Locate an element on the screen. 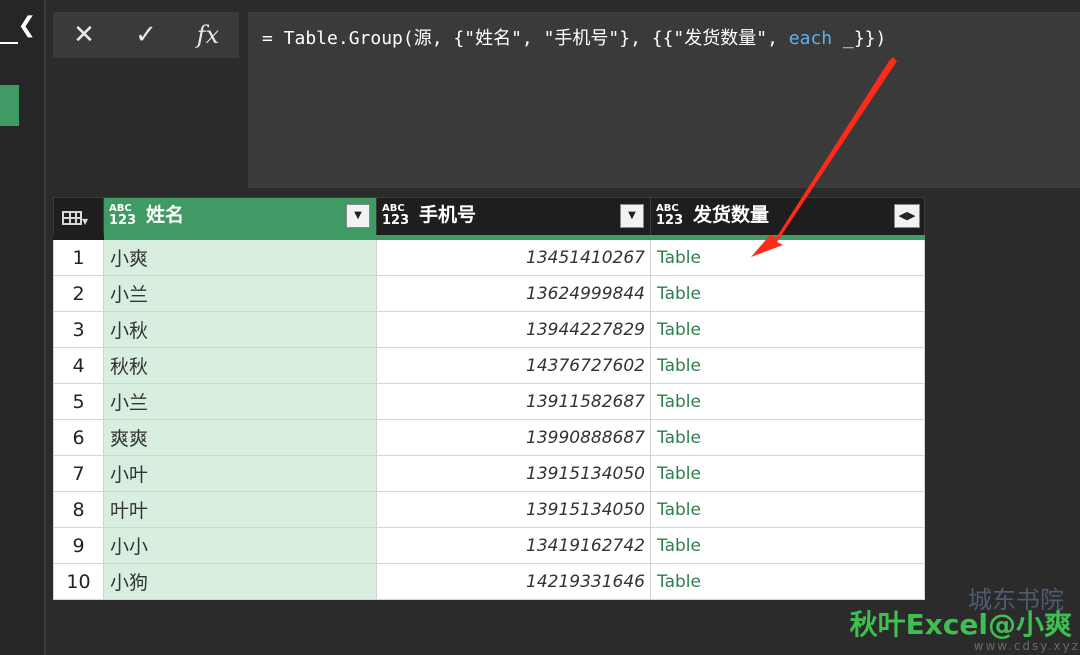 The height and width of the screenshot is (655, 1080). caret-down-icon: ▼ is located at coordinates (85, 221).